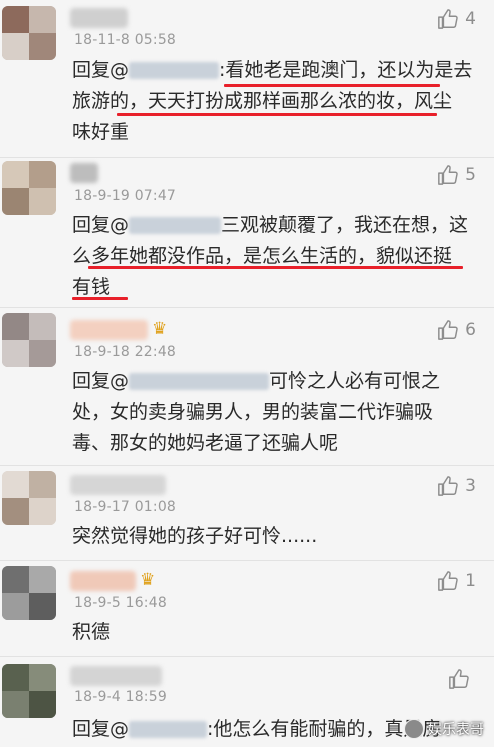 The width and height of the screenshot is (494, 747). What do you see at coordinates (470, 330) in the screenshot?
I see `like-count: 6` at bounding box center [470, 330].